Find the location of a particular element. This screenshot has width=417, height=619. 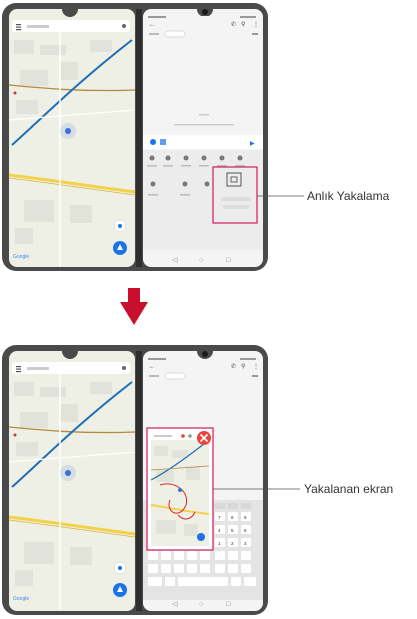

close-icon is located at coordinates (204, 438).